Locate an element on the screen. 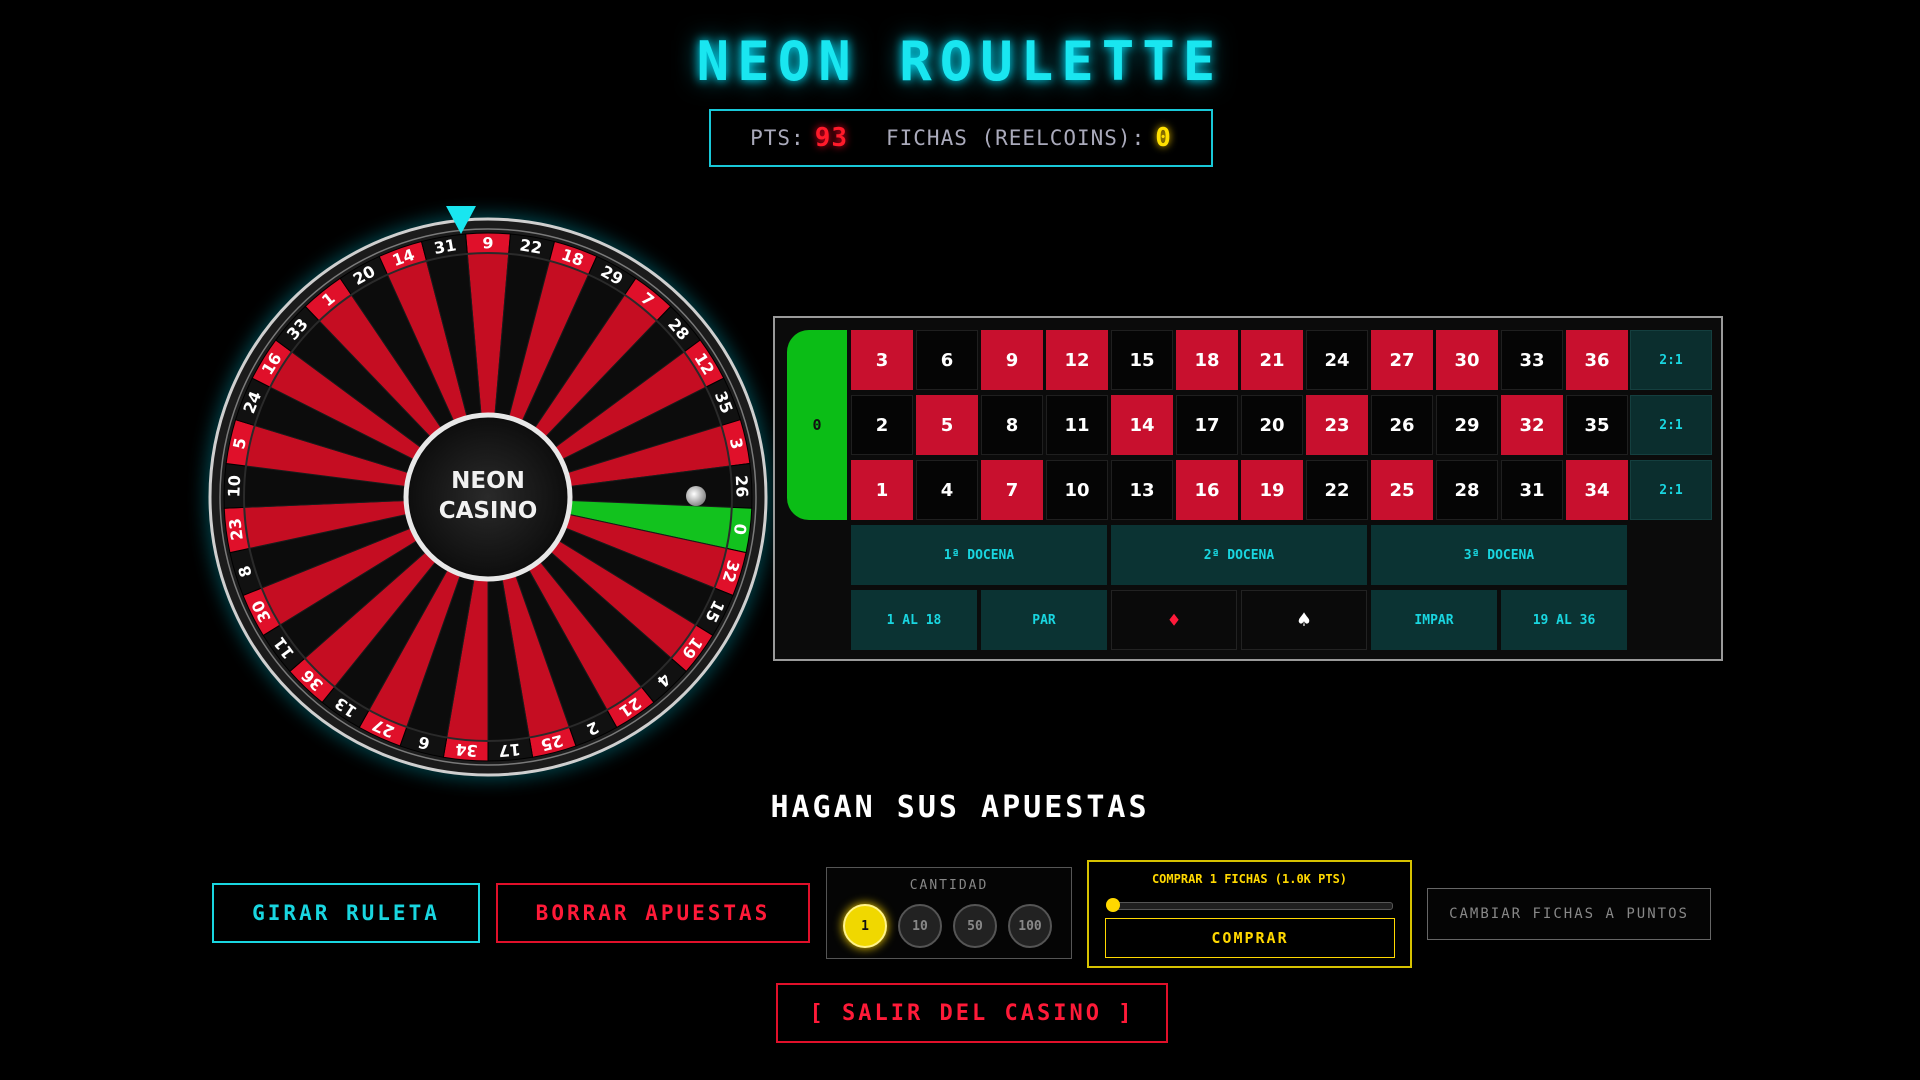 The image size is (1920, 1080). bet-number-cell: 15 is located at coordinates (1142, 360).